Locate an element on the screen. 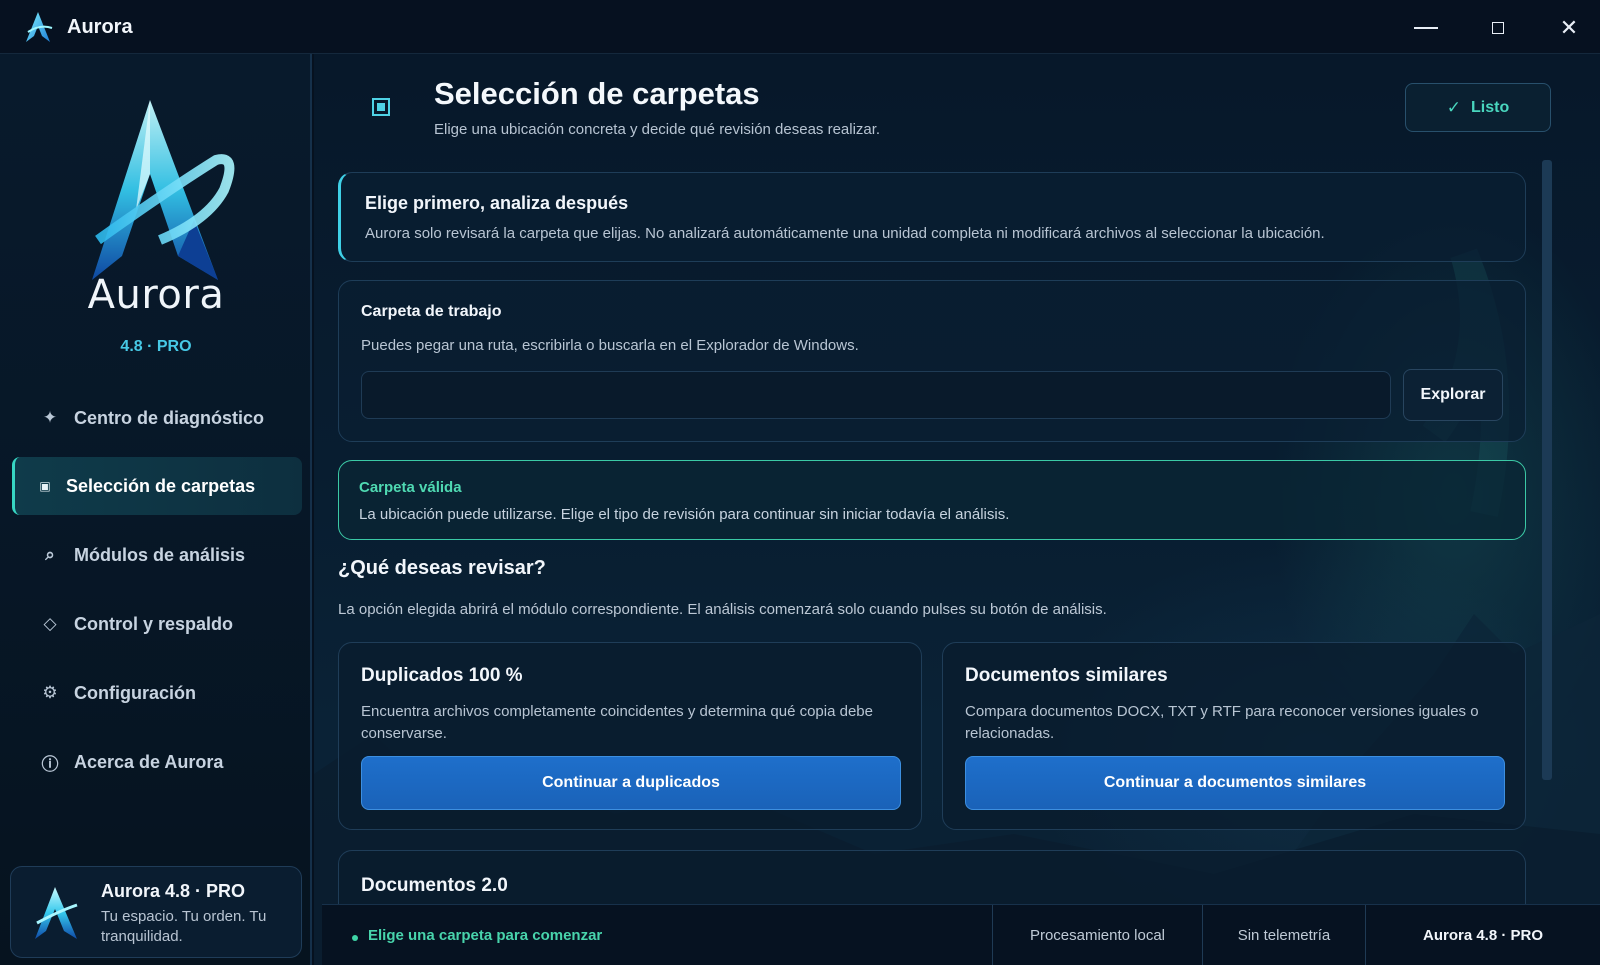 This screenshot has height=965, width=1600. continue-duplicados-button: Continuar a duplicados is located at coordinates (631, 783).